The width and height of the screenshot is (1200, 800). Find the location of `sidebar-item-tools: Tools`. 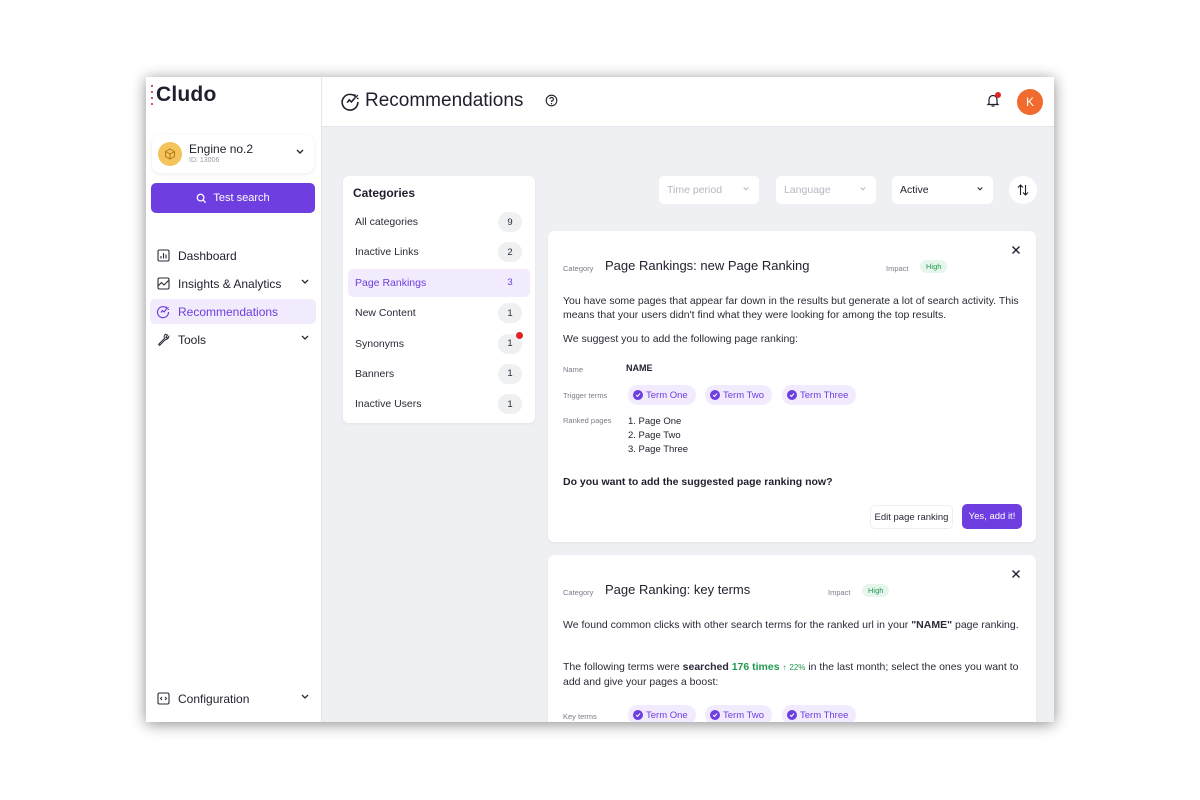

sidebar-item-tools: Tools is located at coordinates (233, 339).